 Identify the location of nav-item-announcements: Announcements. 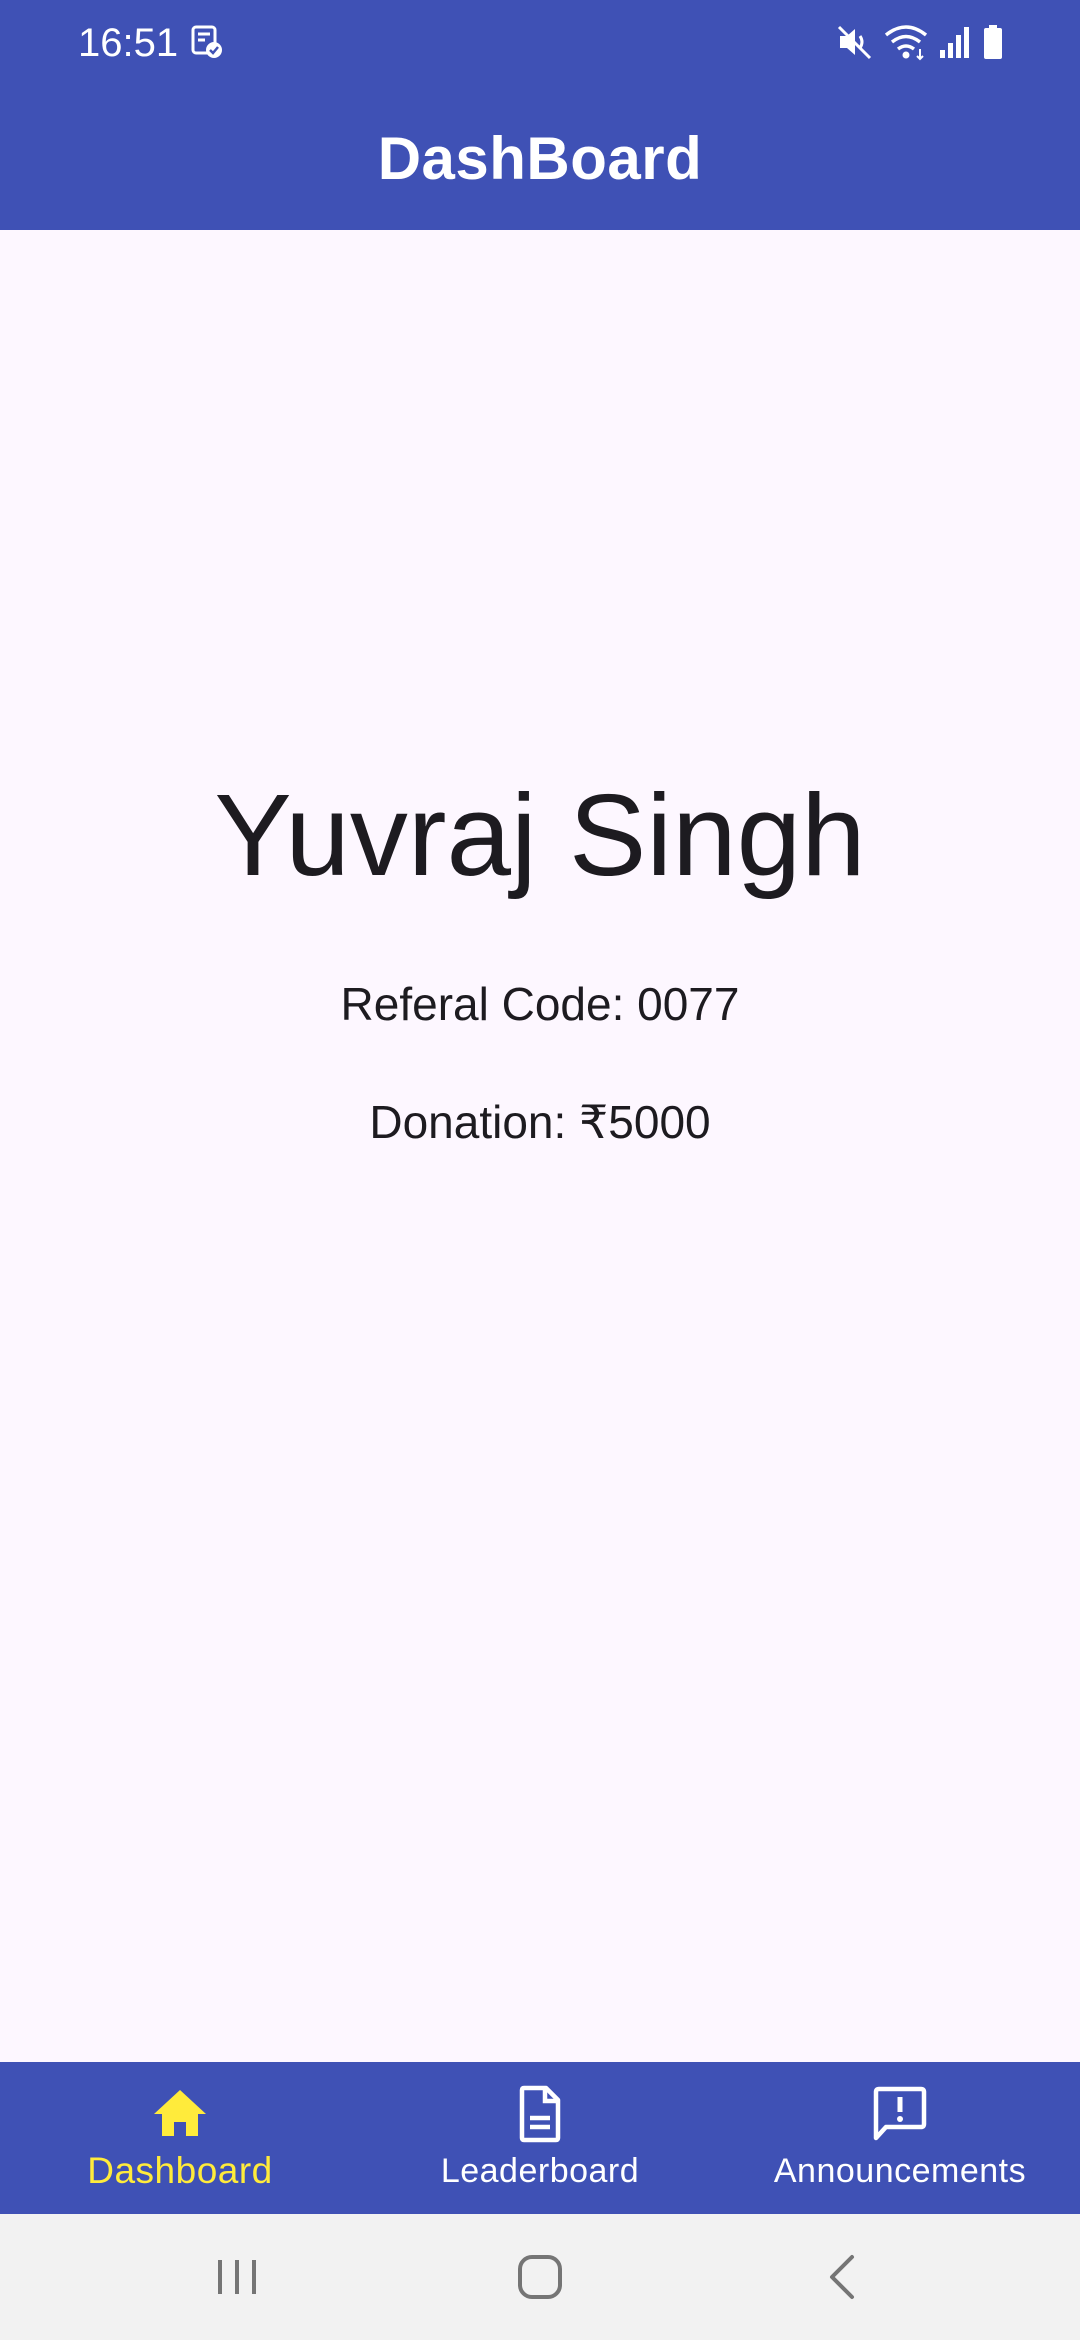
(900, 2138).